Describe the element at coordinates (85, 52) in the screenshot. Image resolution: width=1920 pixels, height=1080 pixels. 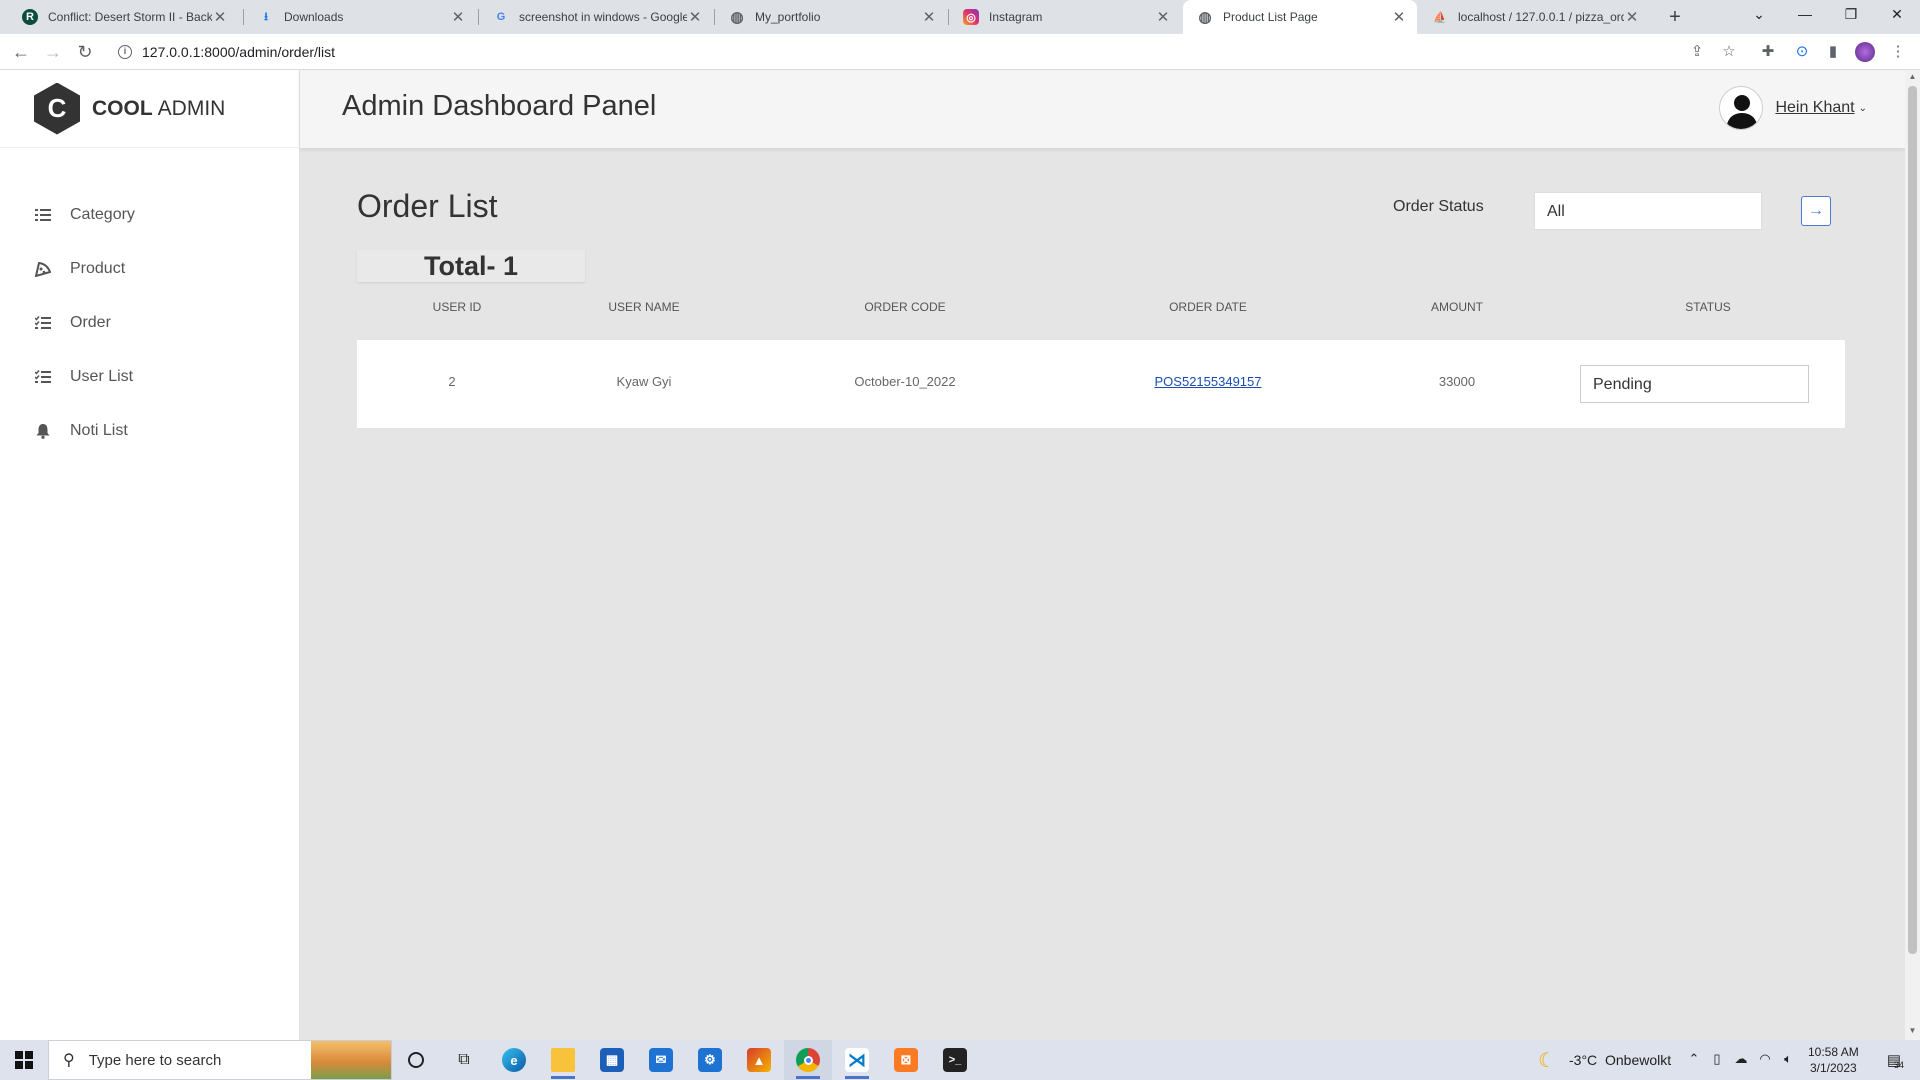
I see `reload-icon: ↻` at that location.